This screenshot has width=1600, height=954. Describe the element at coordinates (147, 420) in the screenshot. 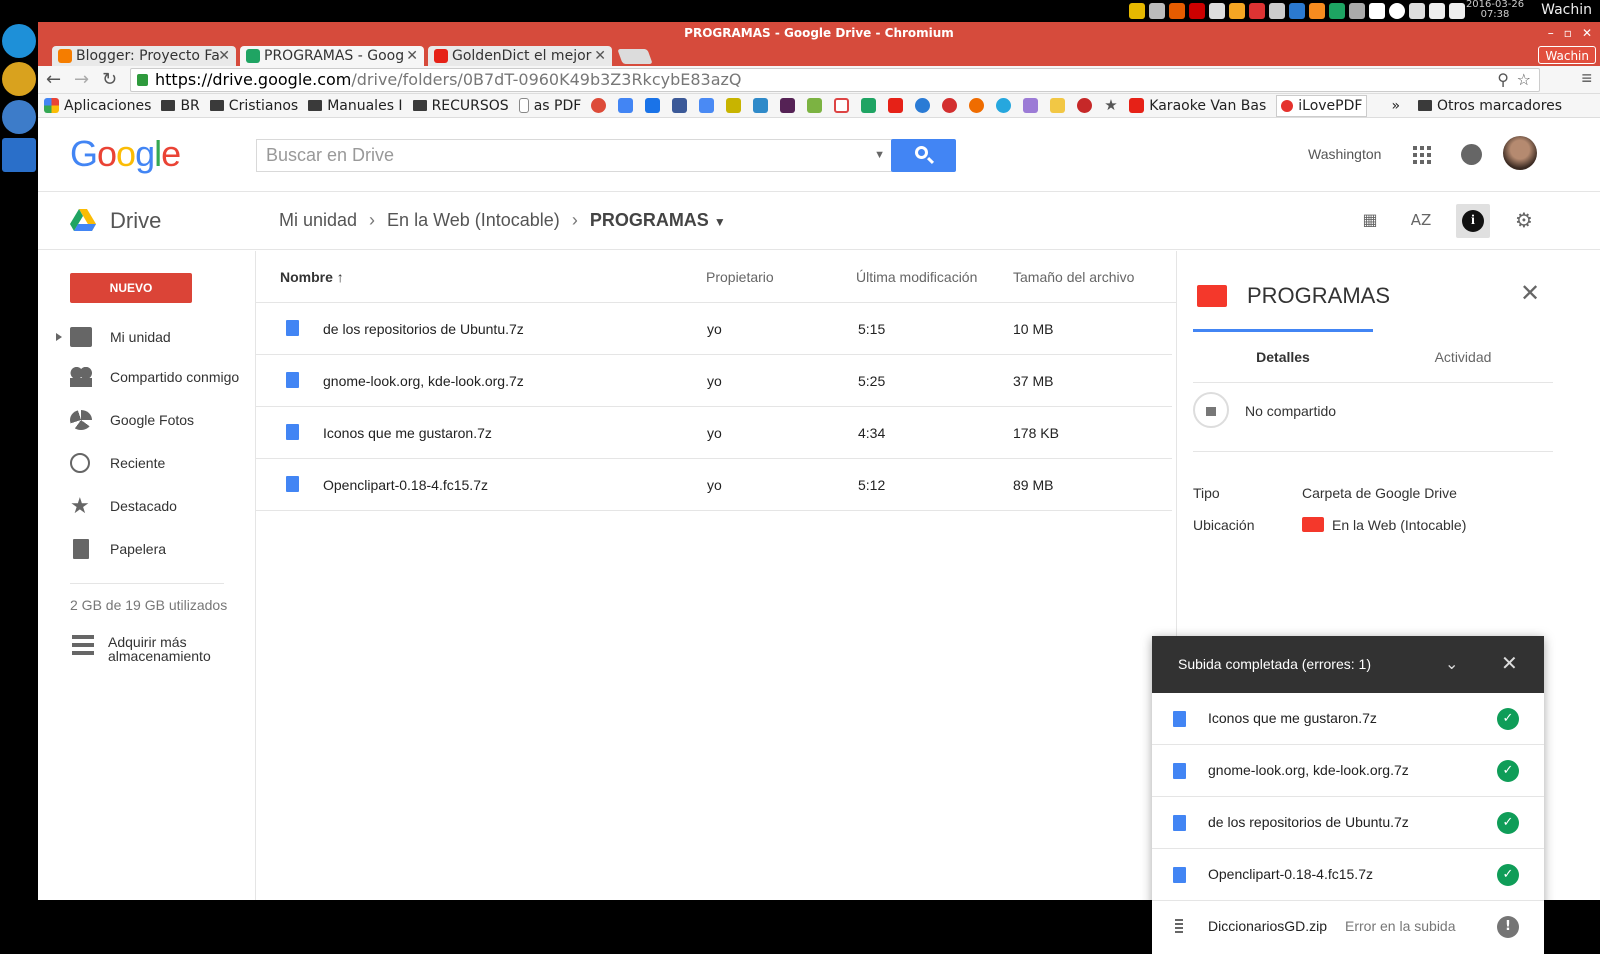

I see `sidebar-item-google-fotos: Google Fotos` at that location.